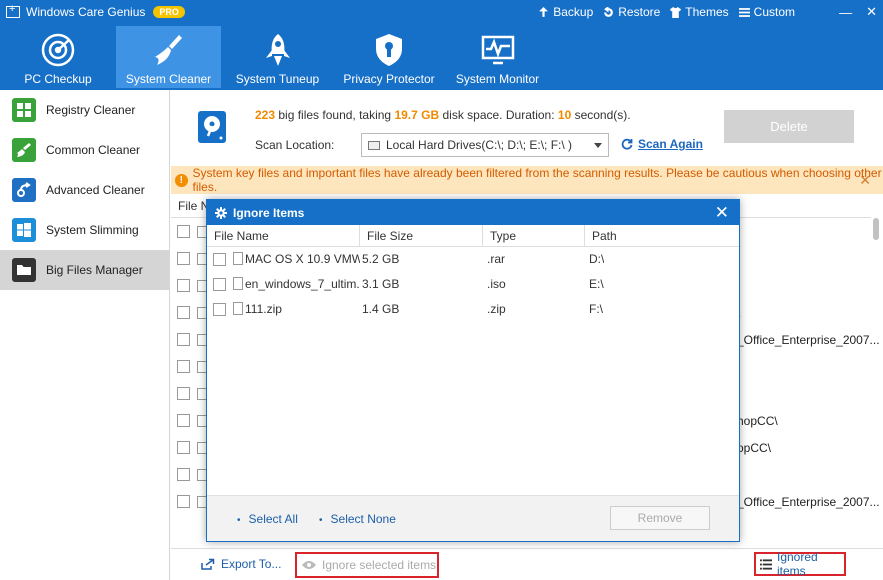  I want to click on column-file-size: File Size, so click(421, 236).